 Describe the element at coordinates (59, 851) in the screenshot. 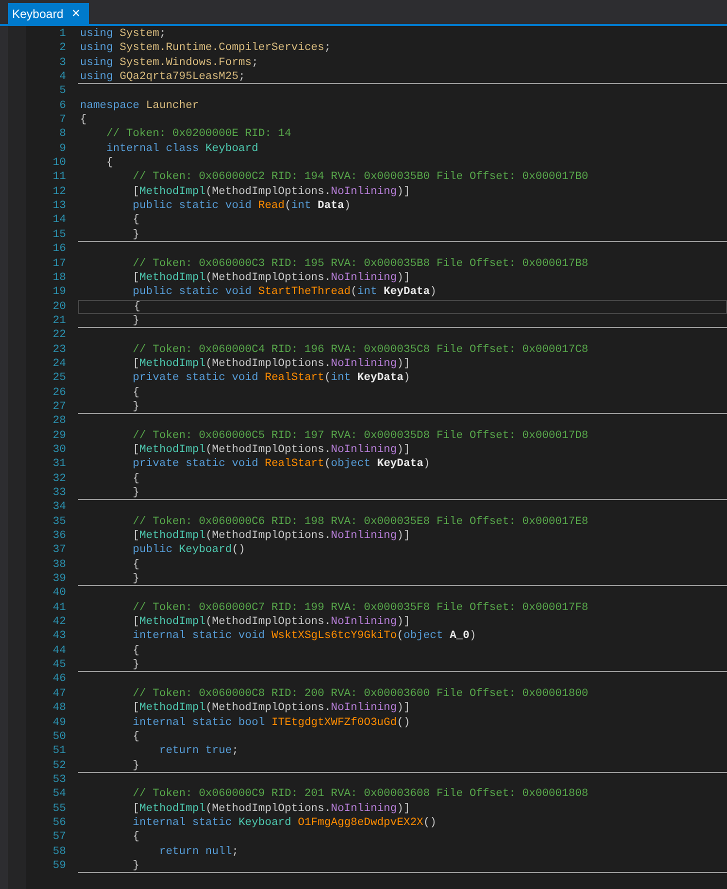

I see `line-number: 58` at that location.